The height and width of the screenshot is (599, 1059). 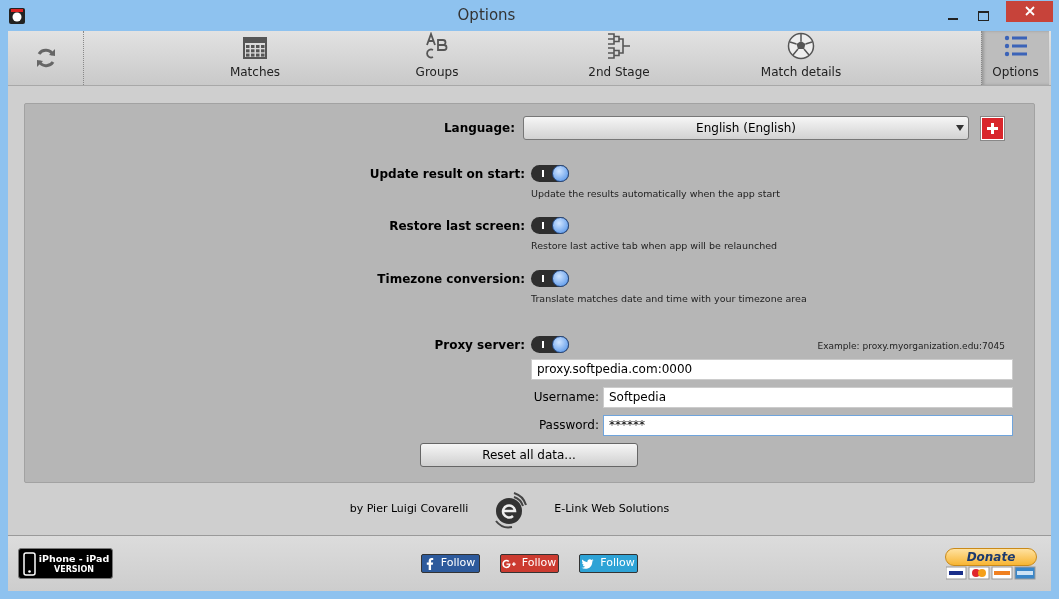 What do you see at coordinates (457, 227) in the screenshot?
I see `field-label: Restore last screen:` at bounding box center [457, 227].